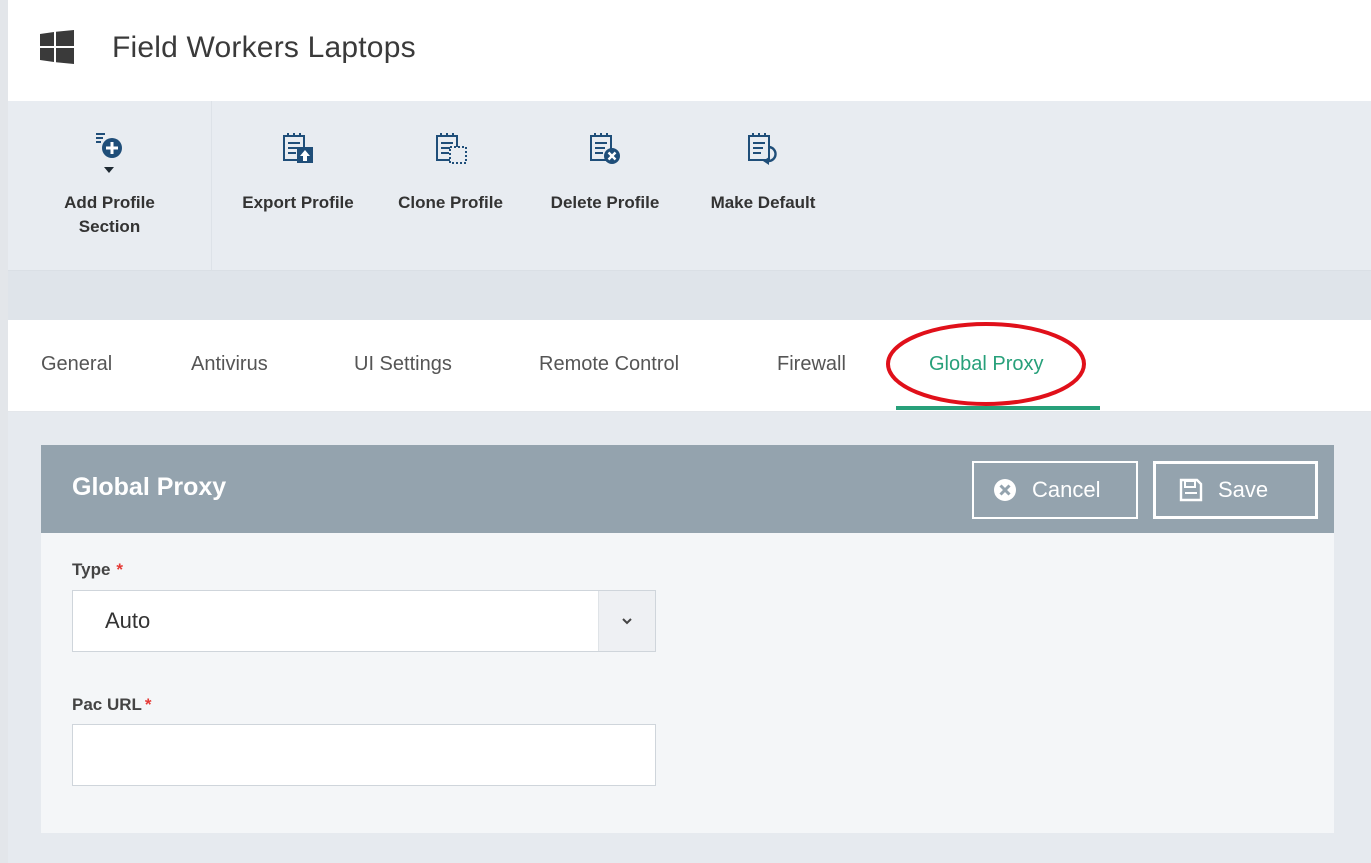  I want to click on clone-profile-button: Clone Profile, so click(450, 173).